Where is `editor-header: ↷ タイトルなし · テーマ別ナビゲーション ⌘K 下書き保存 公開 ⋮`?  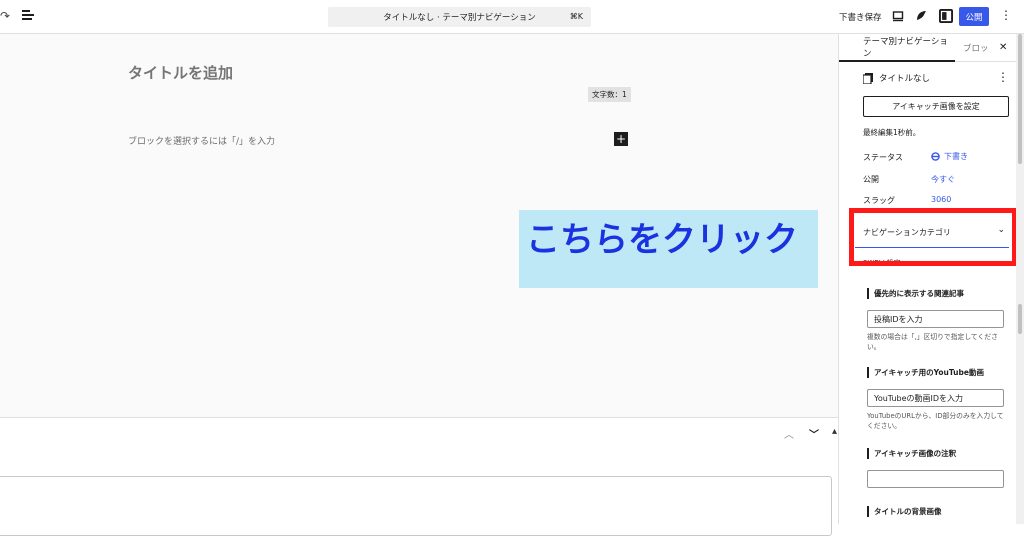
editor-header: ↷ タイトルなし · テーマ別ナビゲーション ⌘K 下書き保存 公開 ⋮ is located at coordinates (512, 17).